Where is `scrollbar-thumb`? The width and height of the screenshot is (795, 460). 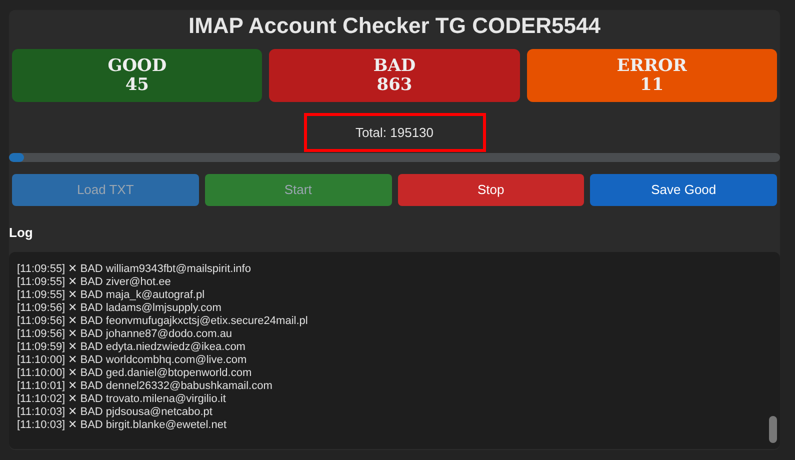
scrollbar-thumb is located at coordinates (773, 429).